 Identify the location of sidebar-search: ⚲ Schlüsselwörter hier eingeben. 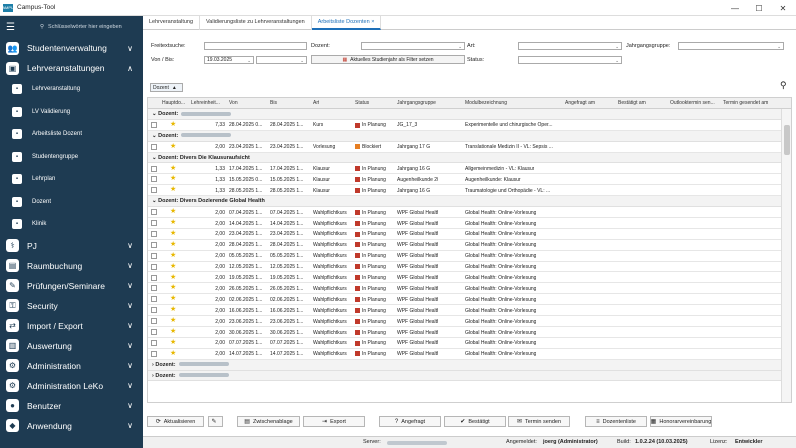
(81, 27).